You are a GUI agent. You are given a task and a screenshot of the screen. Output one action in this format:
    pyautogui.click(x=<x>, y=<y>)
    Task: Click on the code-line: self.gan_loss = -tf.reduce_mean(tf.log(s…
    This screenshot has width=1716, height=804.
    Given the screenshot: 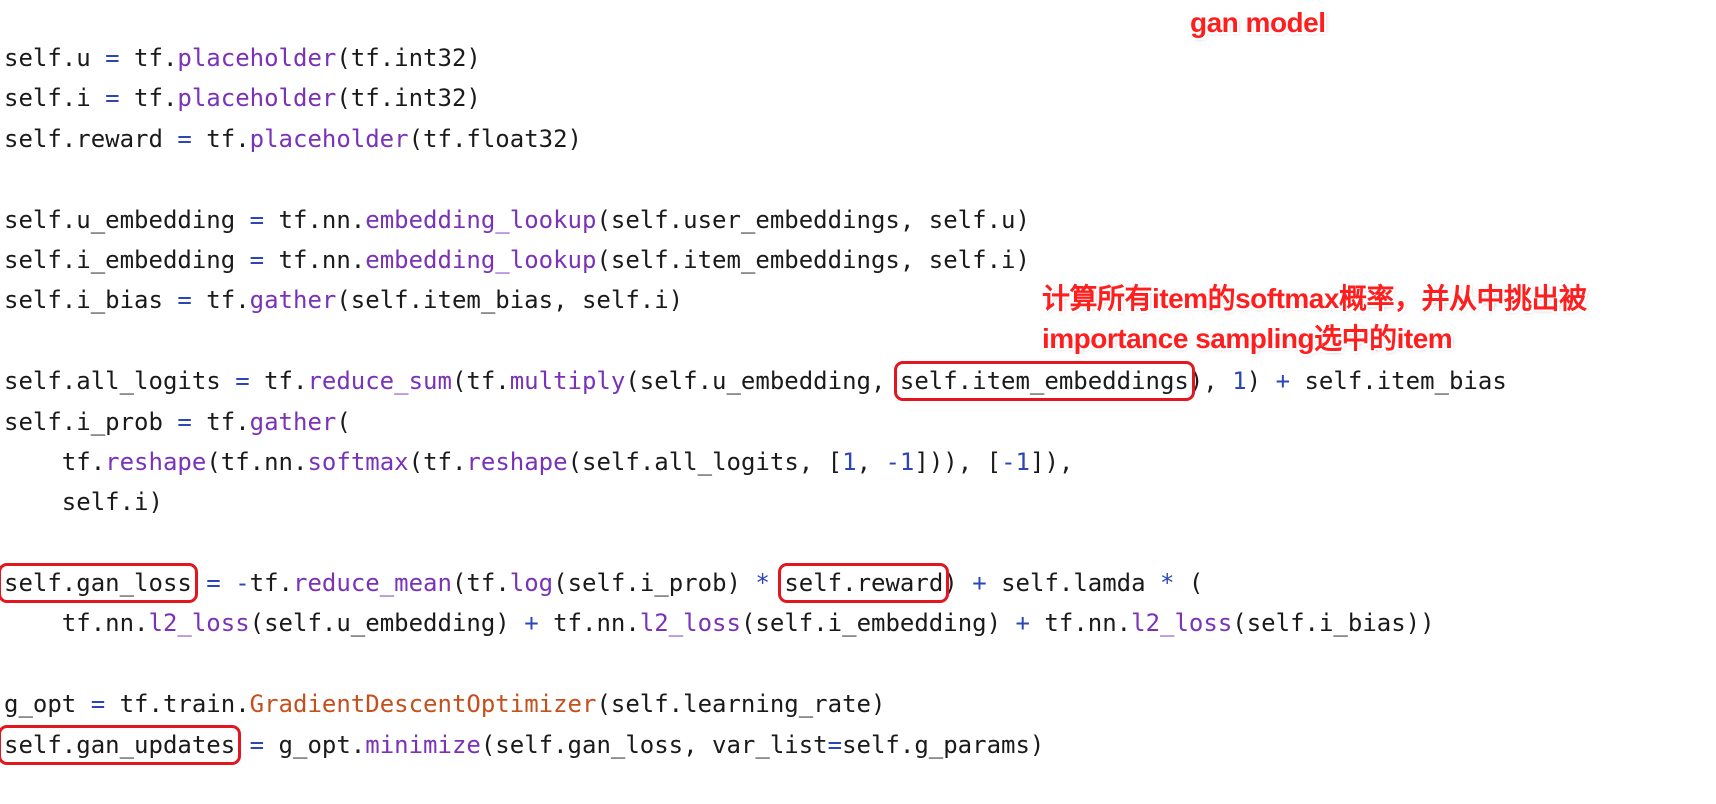 What is the action you would take?
    pyautogui.click(x=753, y=583)
    